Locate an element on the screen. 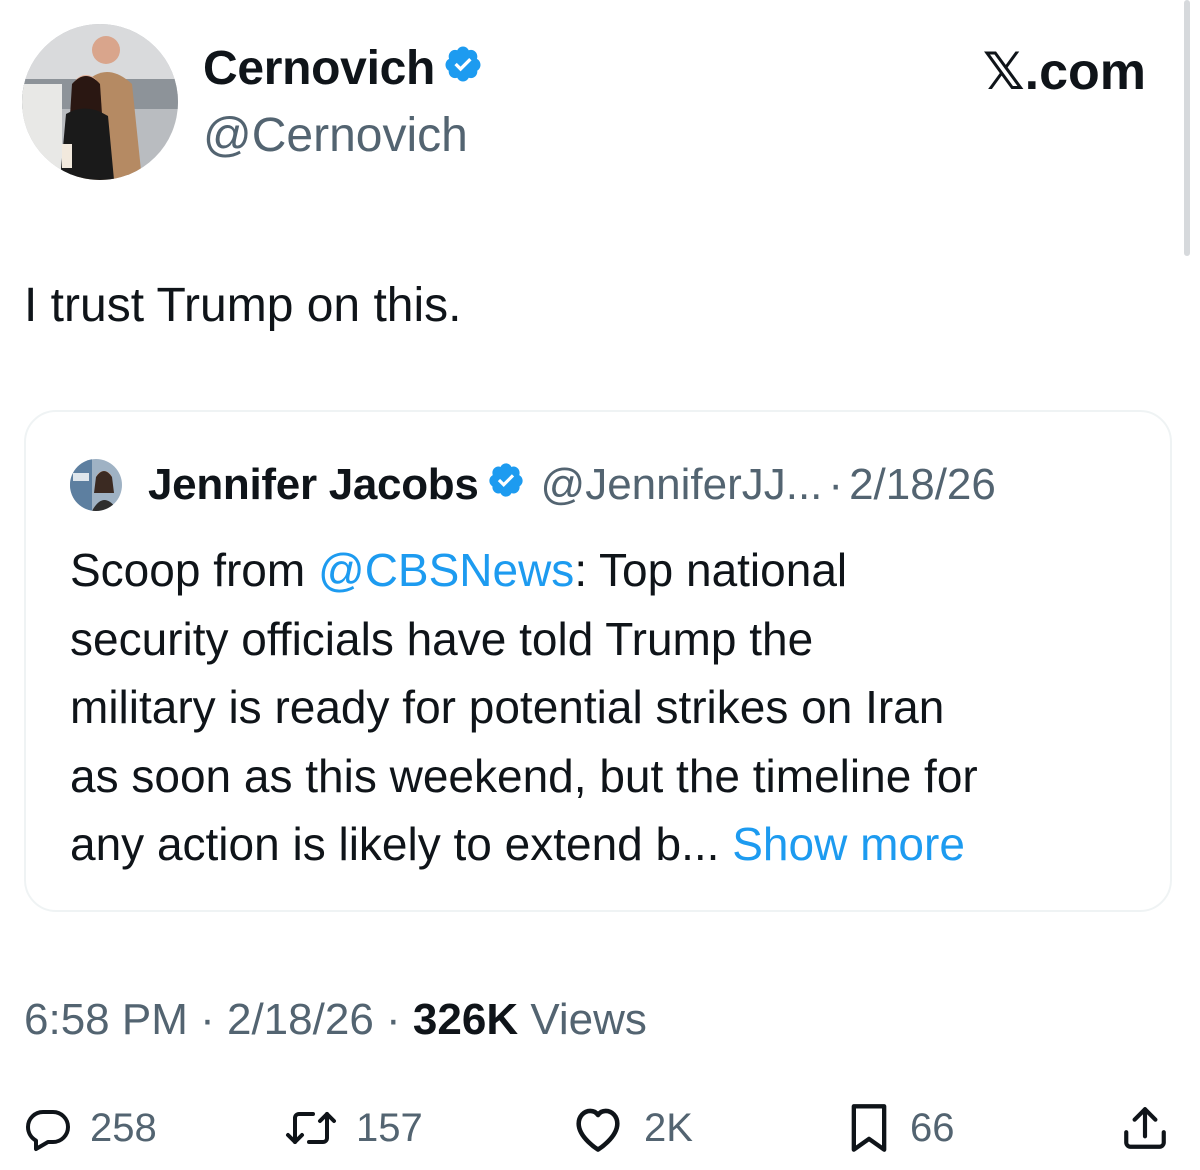 The width and height of the screenshot is (1200, 1170). tweet-meta: 6:58 PM · 2/18/26 · 326K Views is located at coordinates (335, 1020).